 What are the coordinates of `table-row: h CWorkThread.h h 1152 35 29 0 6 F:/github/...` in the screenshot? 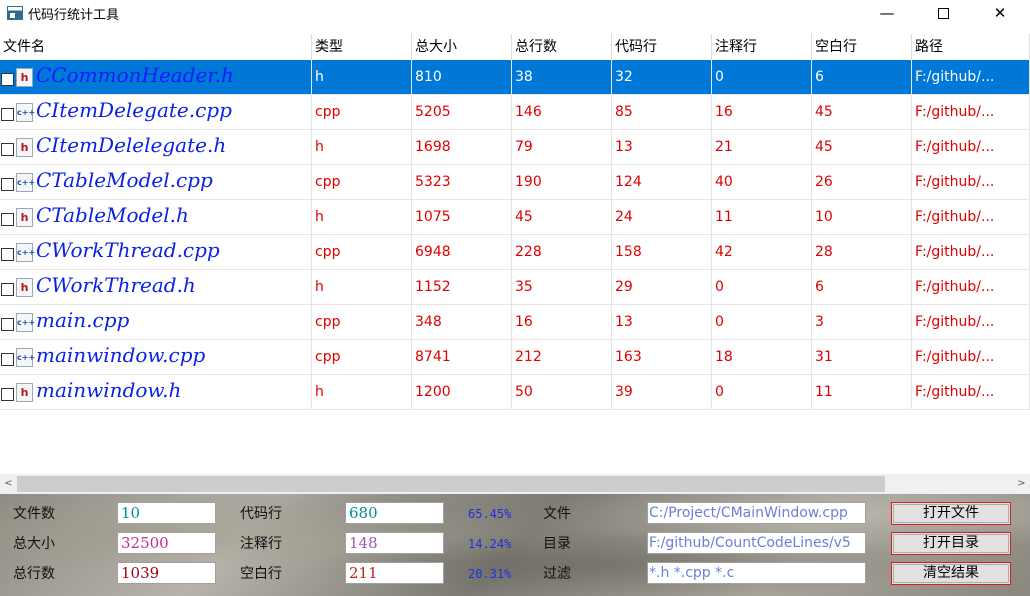 It's located at (515, 287).